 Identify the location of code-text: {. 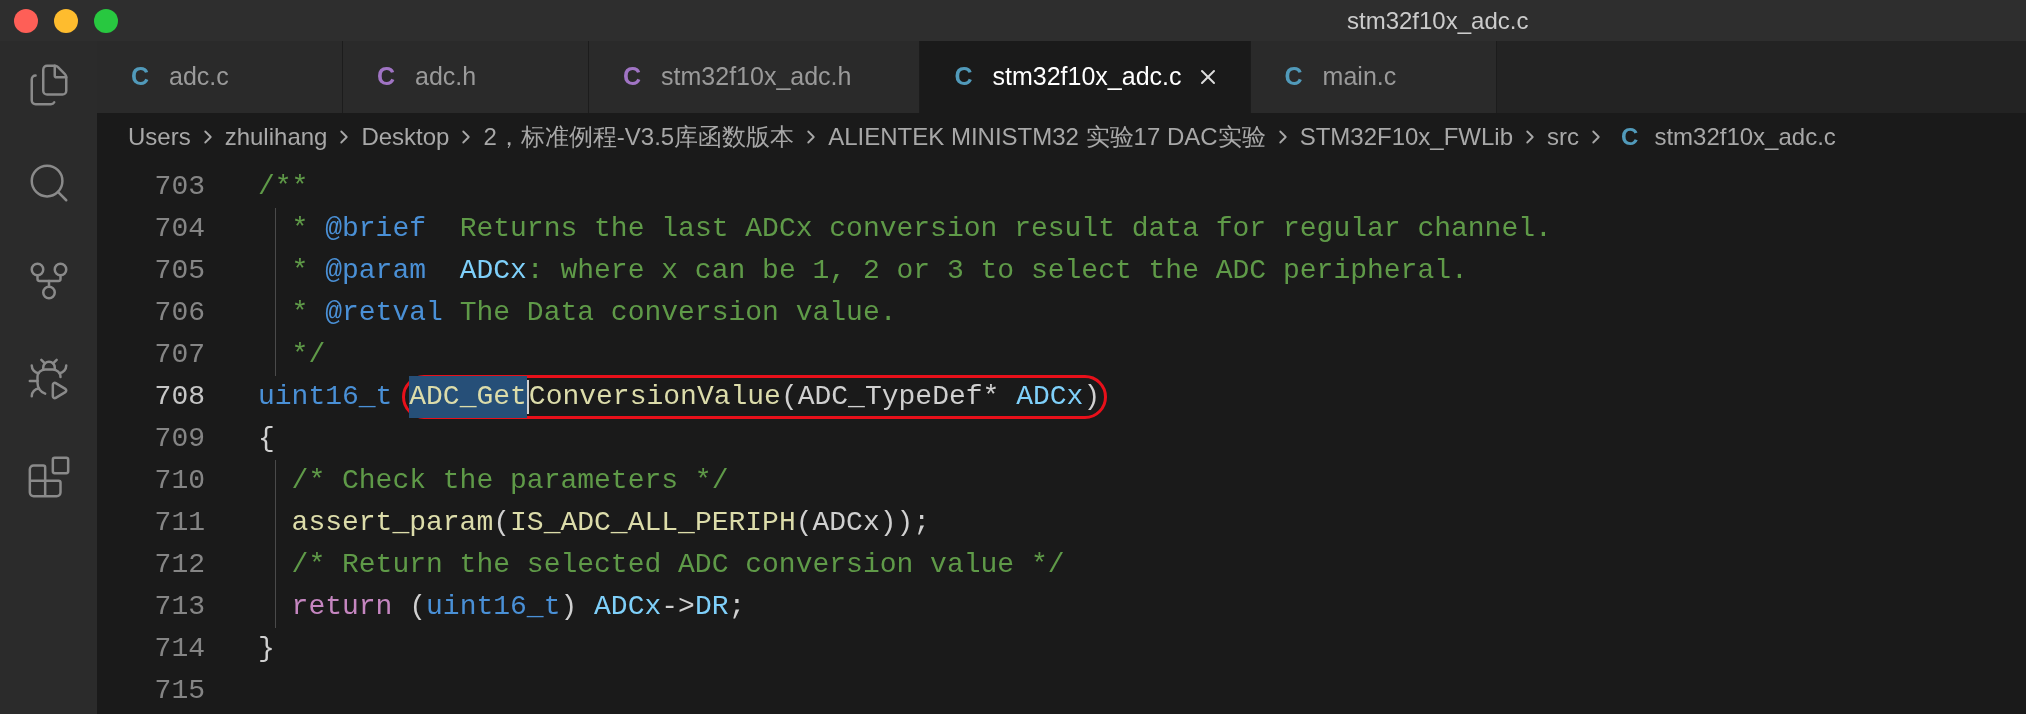
(266, 439).